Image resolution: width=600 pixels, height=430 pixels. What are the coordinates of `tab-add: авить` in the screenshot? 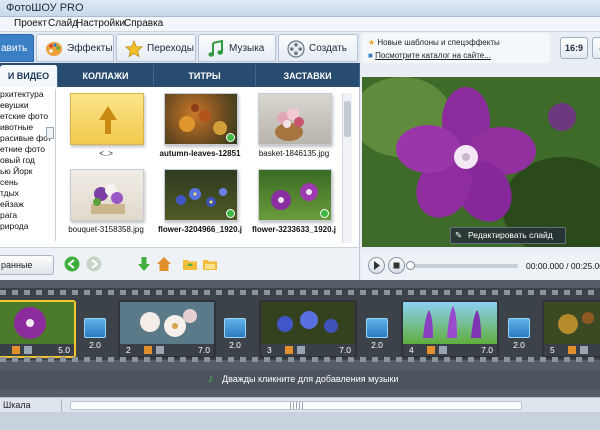 It's located at (17, 48).